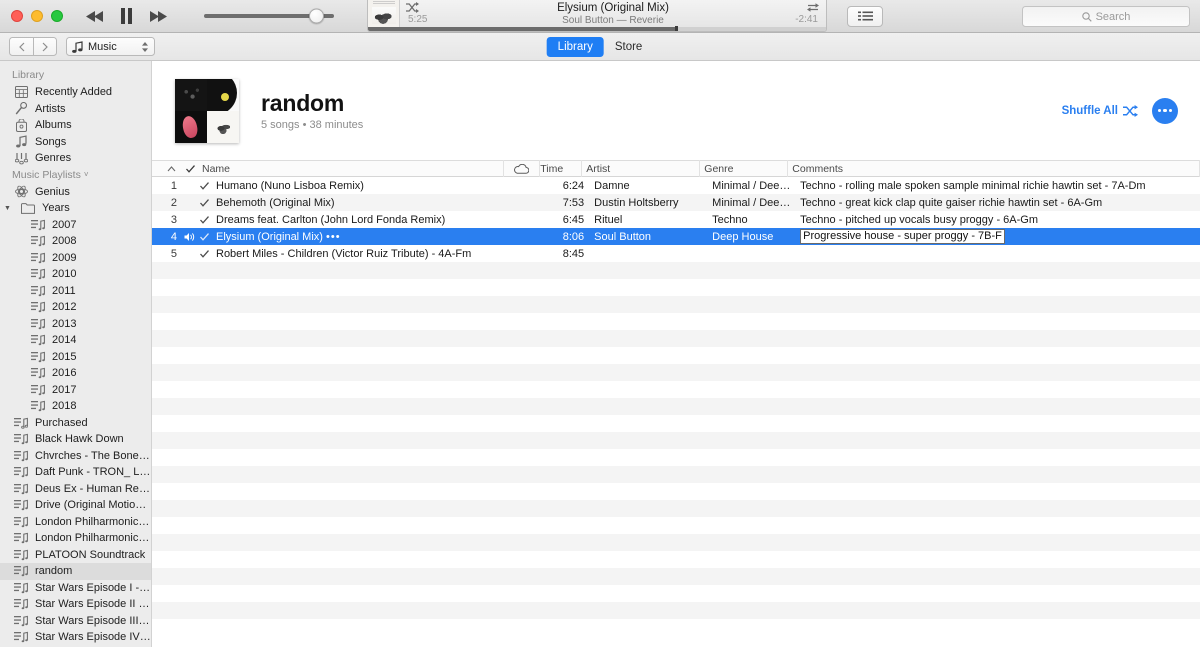 The image size is (1200, 647). I want to click on tab-store: Store, so click(629, 47).